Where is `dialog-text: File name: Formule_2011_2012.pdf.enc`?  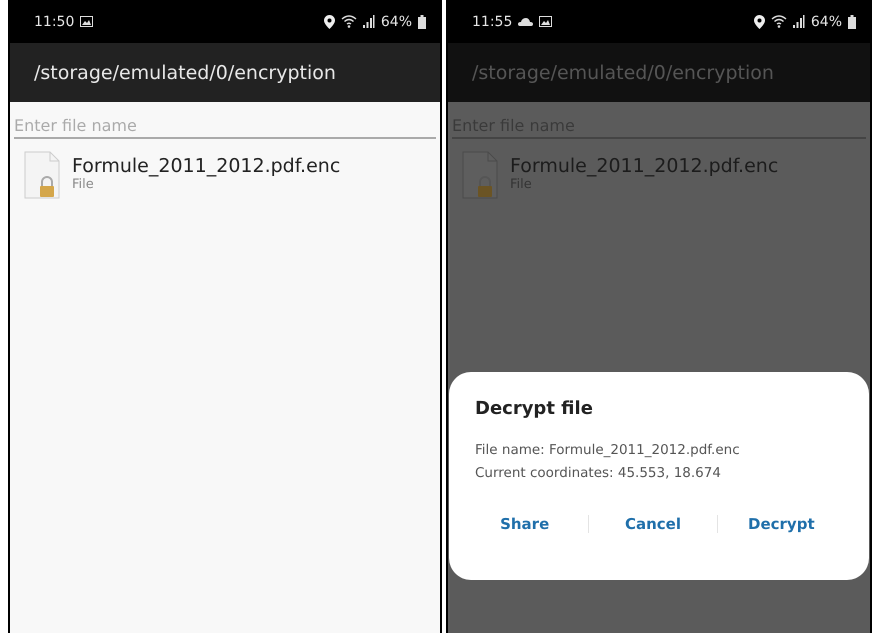
dialog-text: File name: Formule_2011_2012.pdf.enc is located at coordinates (608, 450).